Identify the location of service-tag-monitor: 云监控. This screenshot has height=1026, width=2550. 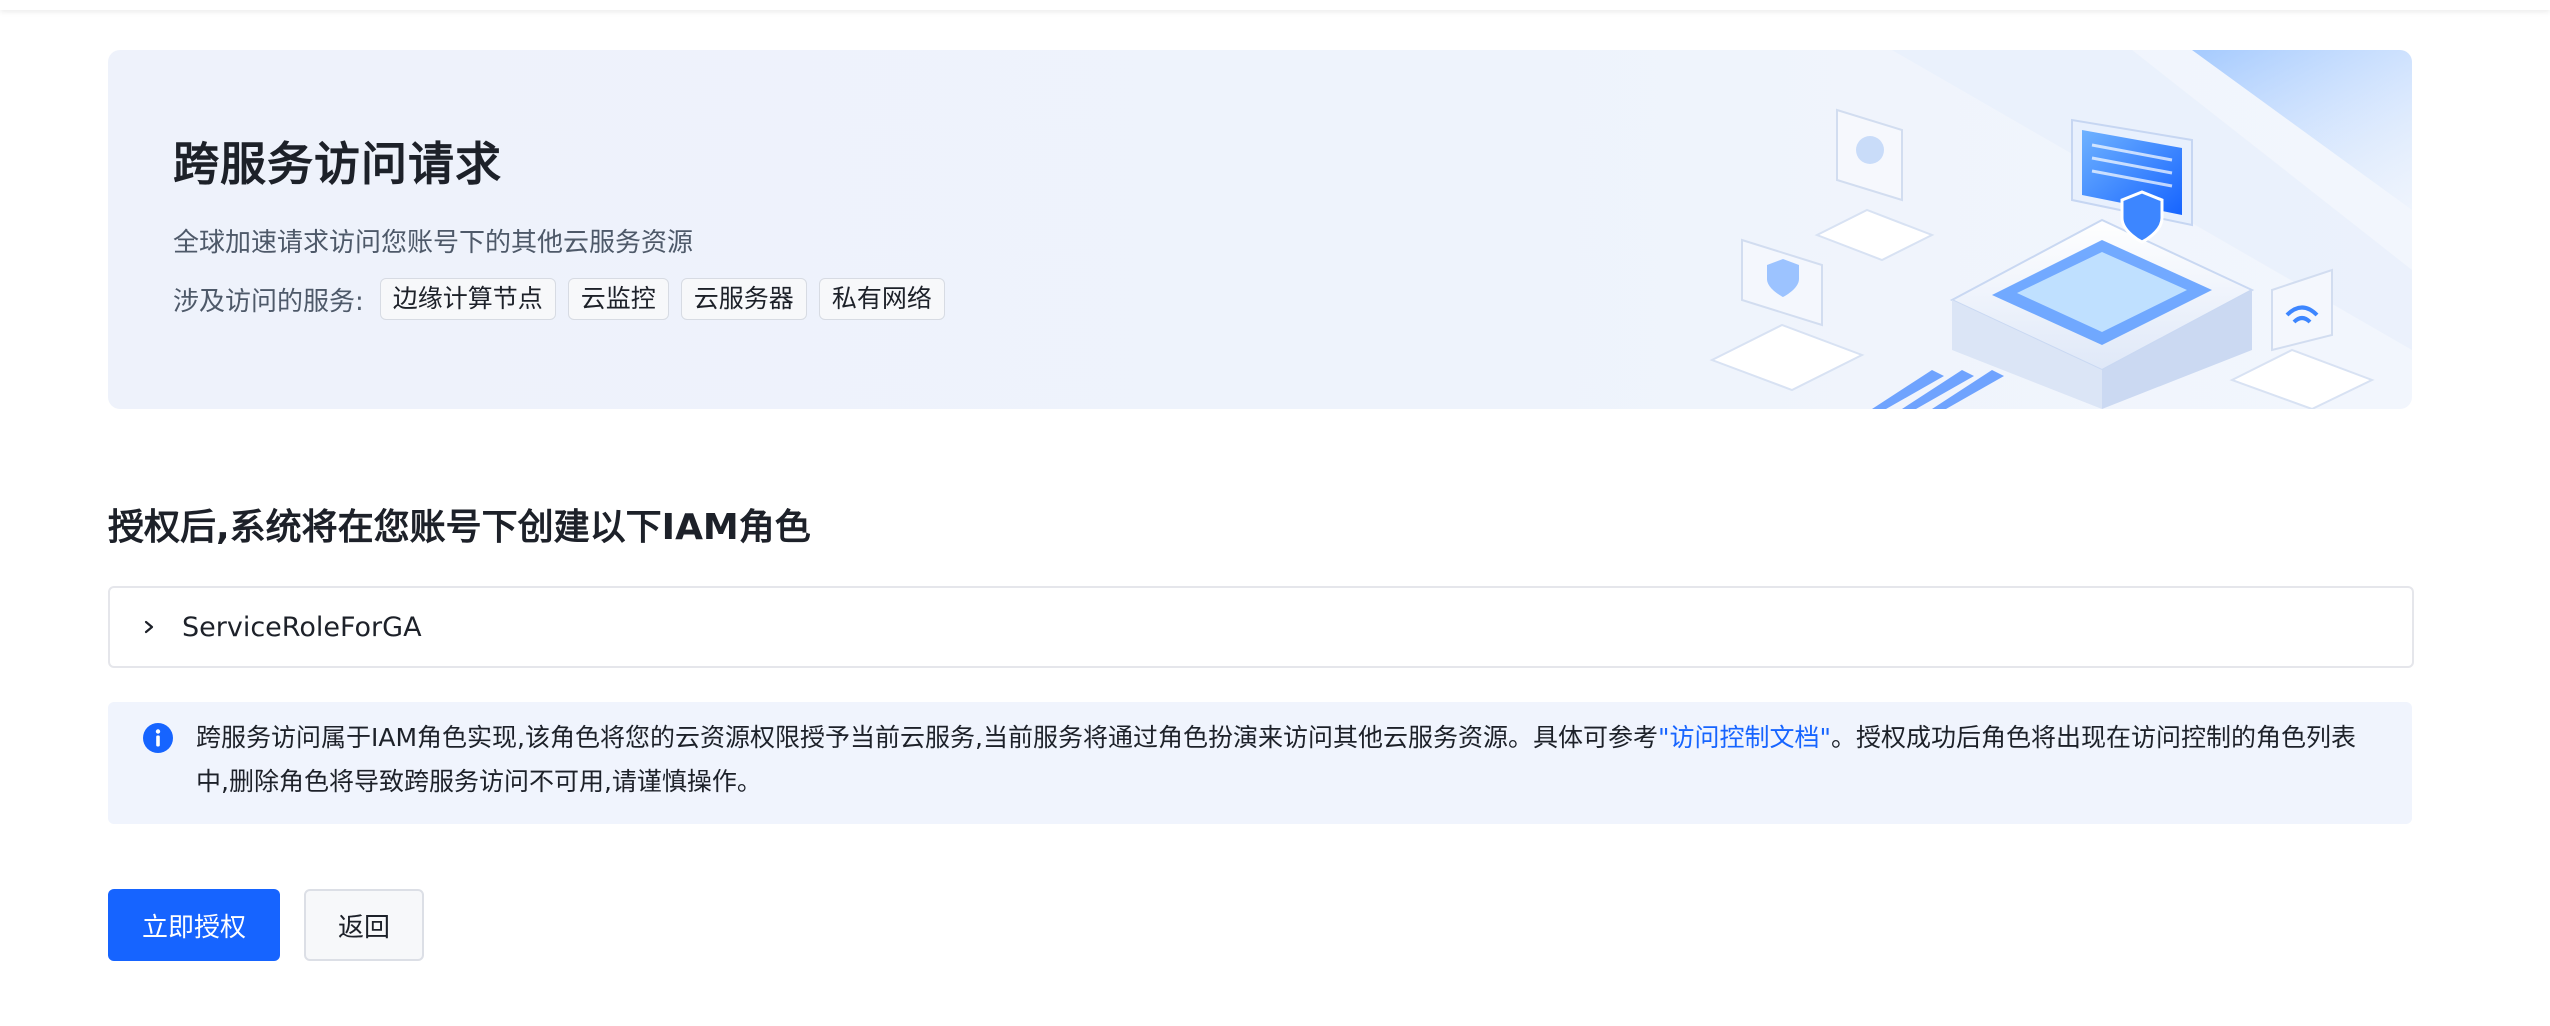
(618, 299).